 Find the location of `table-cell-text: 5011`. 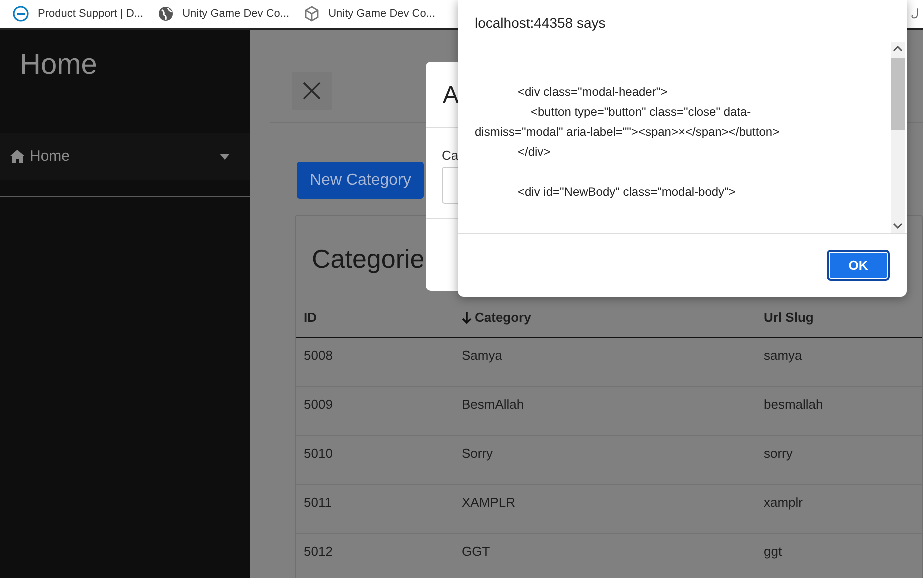

table-cell-text: 5011 is located at coordinates (318, 503).